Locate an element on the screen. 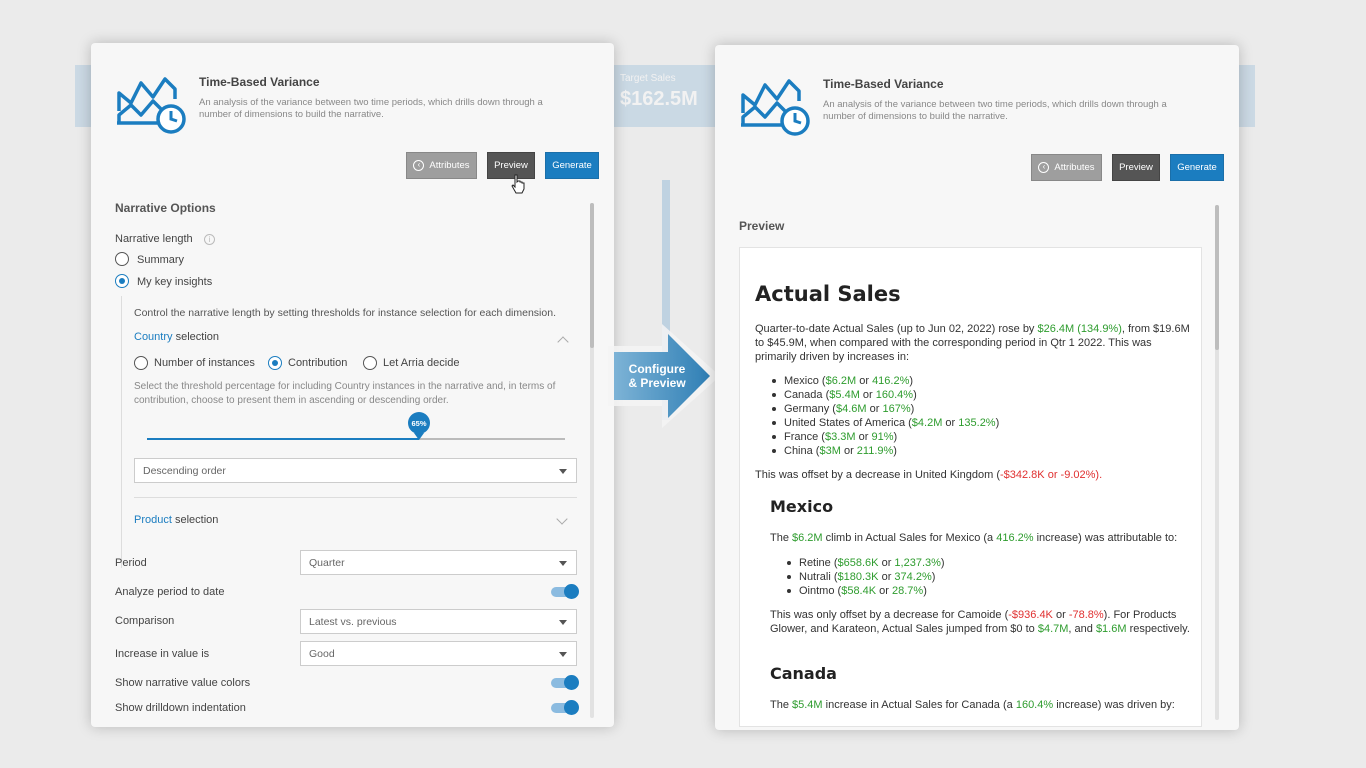 The height and width of the screenshot is (768, 1366). comparison-select: Latest vs. previous is located at coordinates (438, 621).